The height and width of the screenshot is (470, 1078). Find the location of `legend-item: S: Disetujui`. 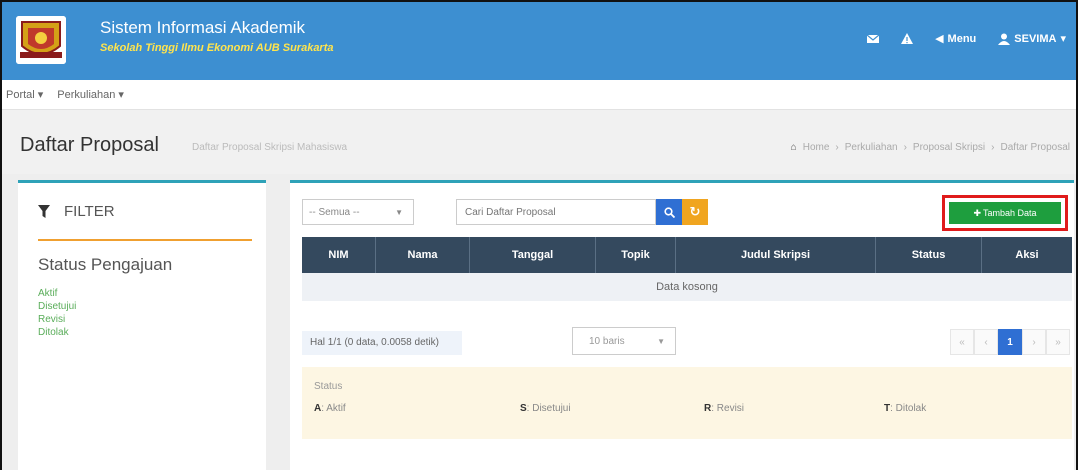

legend-item: S: Disetujui is located at coordinates (545, 408).